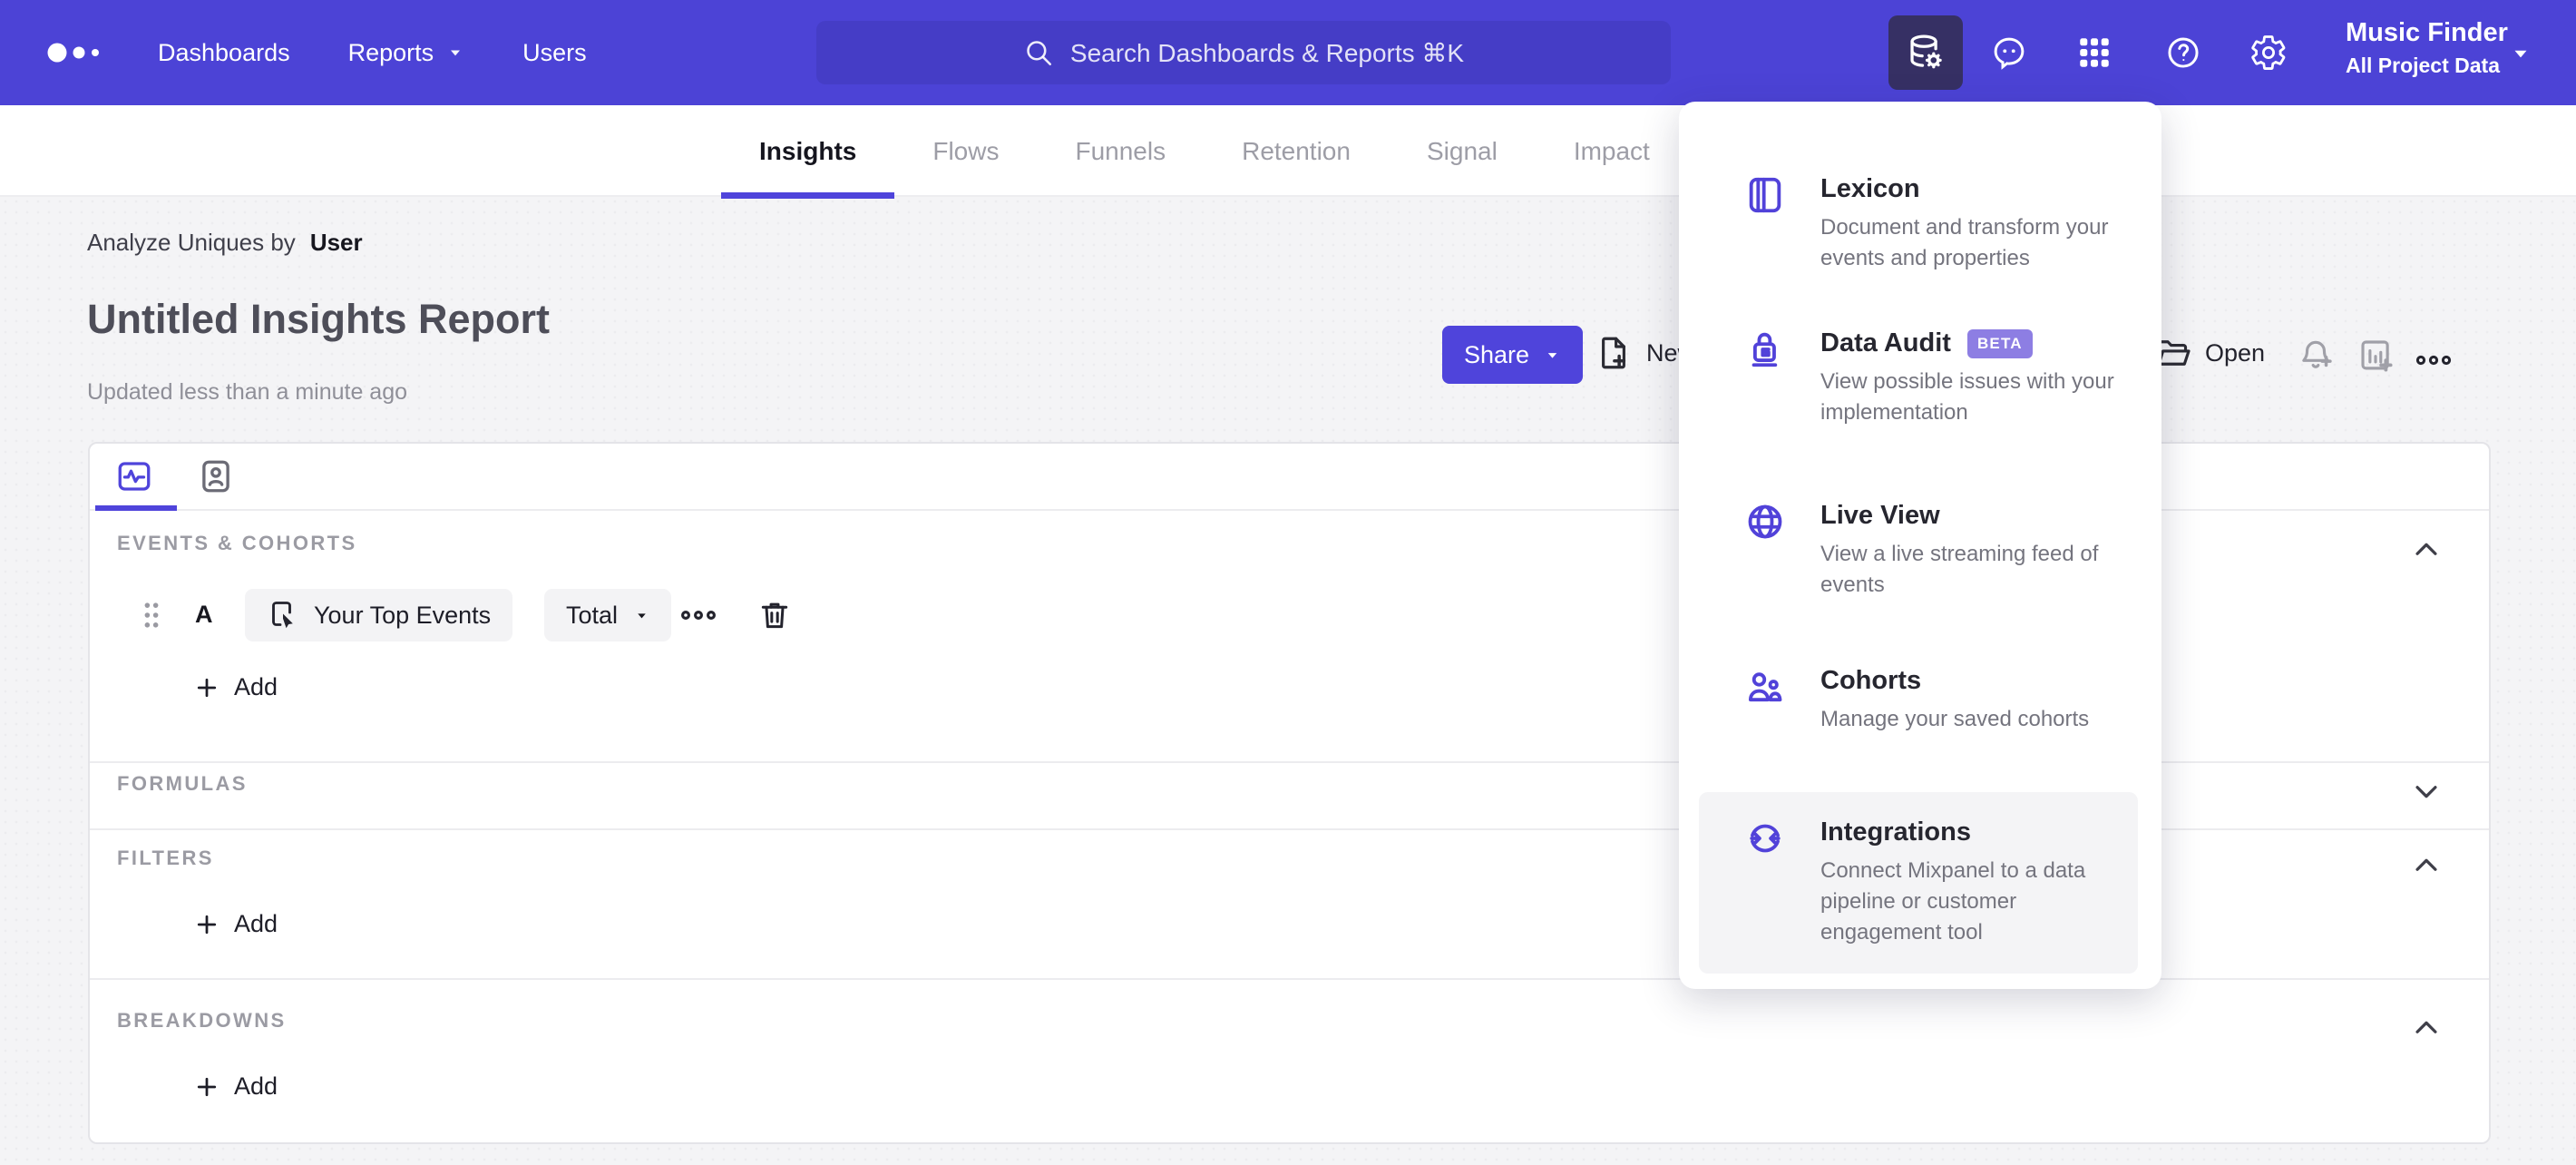 The width and height of the screenshot is (2576, 1165). Describe the element at coordinates (2426, 549) in the screenshot. I see `collapse-events-chevron-up-icon` at that location.